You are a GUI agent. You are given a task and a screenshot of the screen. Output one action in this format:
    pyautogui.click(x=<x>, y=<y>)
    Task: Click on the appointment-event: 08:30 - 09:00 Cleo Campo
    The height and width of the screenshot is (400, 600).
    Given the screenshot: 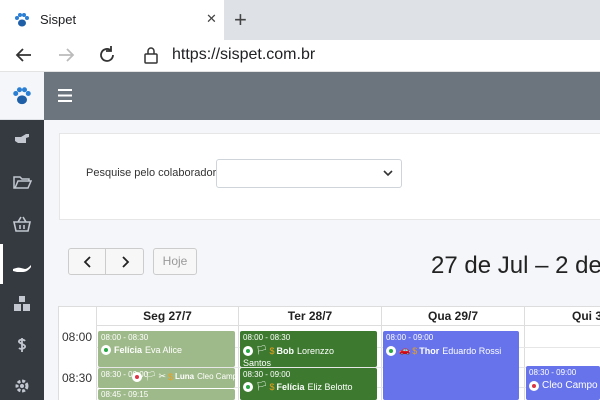 What is the action you would take?
    pyautogui.click(x=563, y=383)
    